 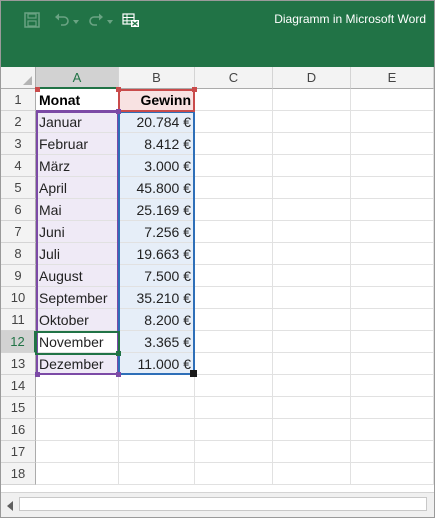 I want to click on cell-value: 8.200 €, so click(x=157, y=320).